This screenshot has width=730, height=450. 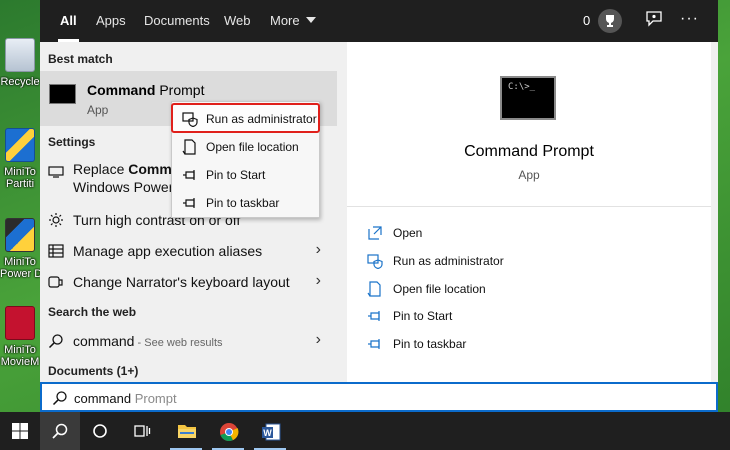 I want to click on file-explorer-icon, so click(x=187, y=431).